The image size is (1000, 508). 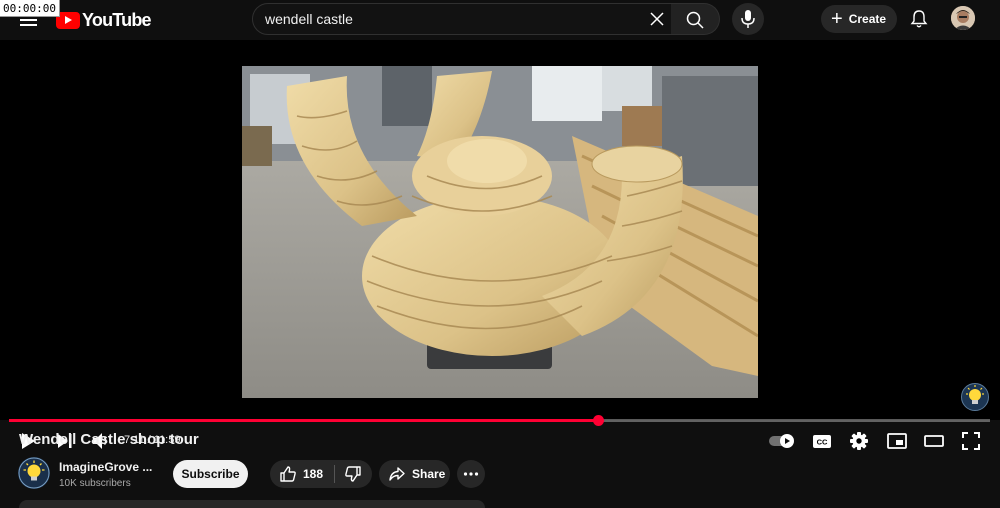 I want to click on theater-mode-icon, so click(x=934, y=441).